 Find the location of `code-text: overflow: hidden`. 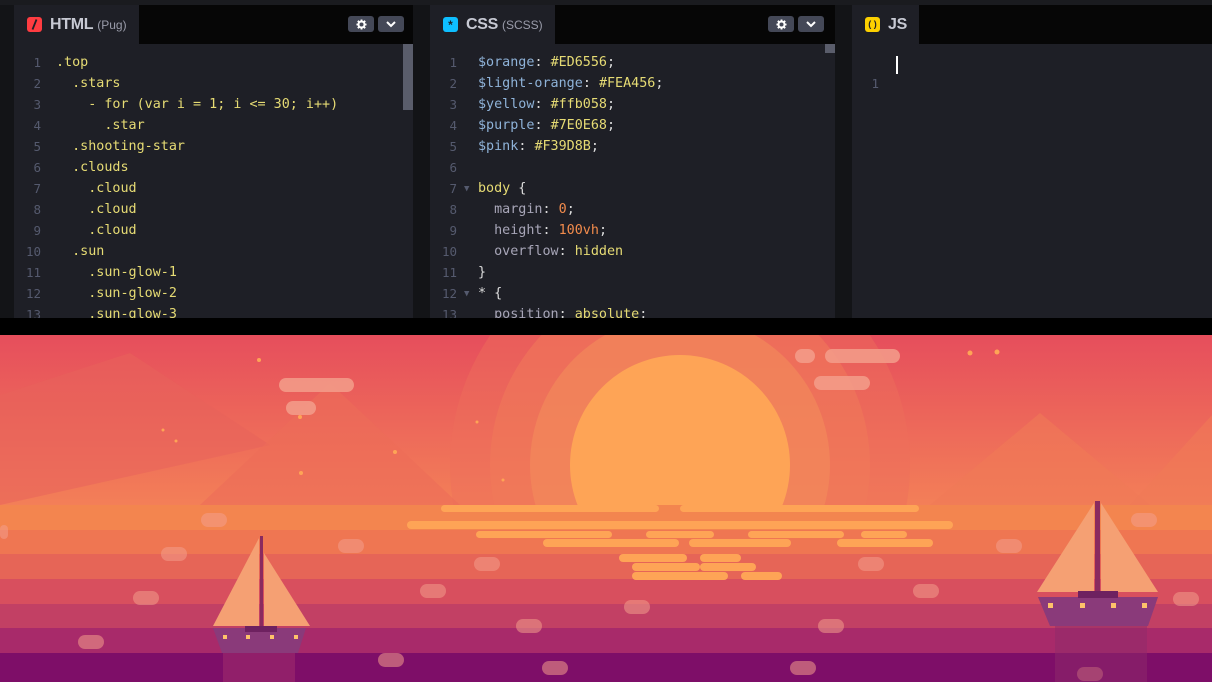

code-text: overflow: hidden is located at coordinates (550, 251).